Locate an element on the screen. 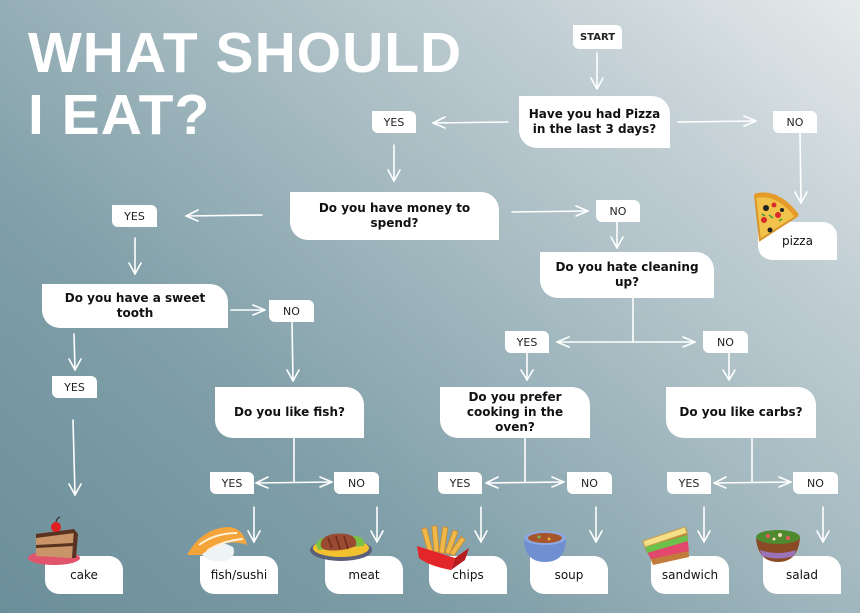 This screenshot has width=860, height=613. arrow-to-sandwich is located at coordinates (704, 524).